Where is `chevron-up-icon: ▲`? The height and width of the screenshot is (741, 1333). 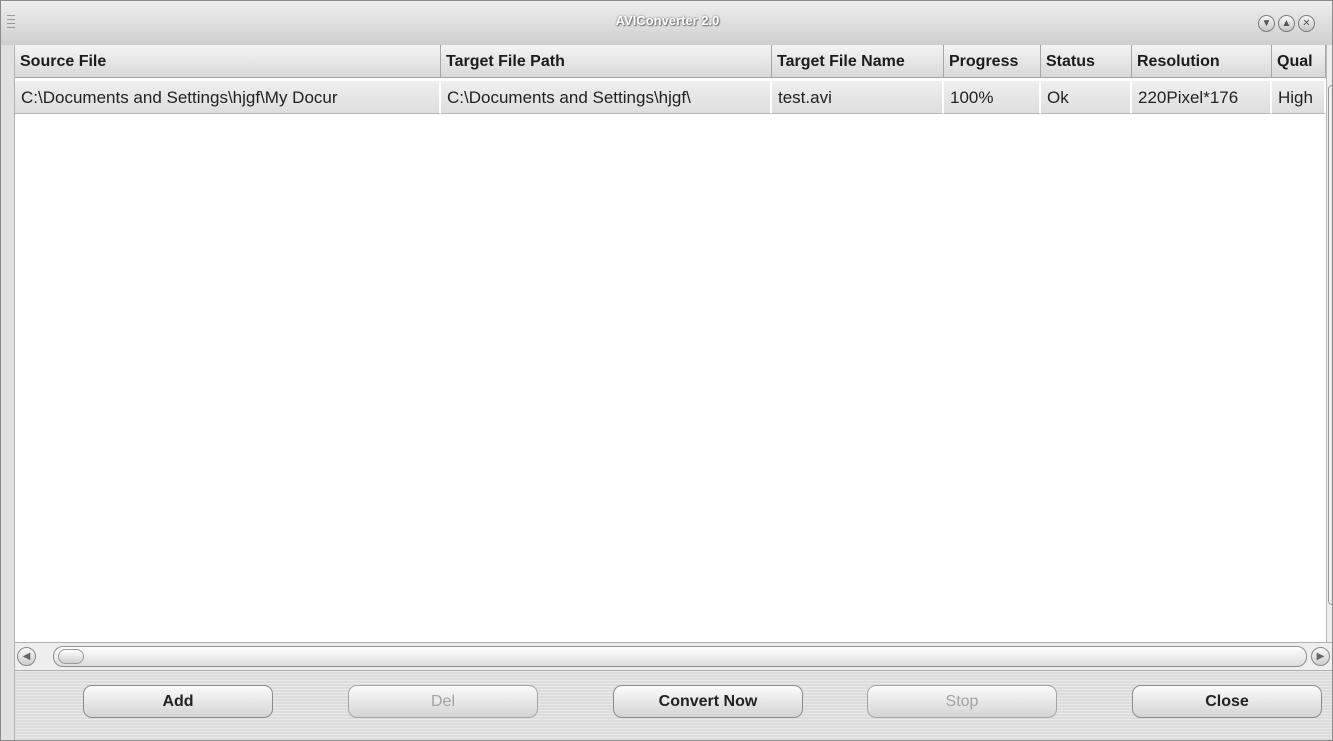 chevron-up-icon: ▲ is located at coordinates (1286, 23).